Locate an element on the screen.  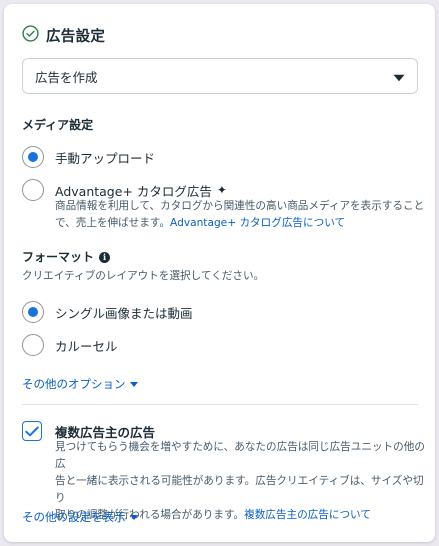
multi-advertiser-desc-line-2: 告と一緒に表示される可能性があります。広告クリエイティブは、サイズや切り is located at coordinates (239, 489).